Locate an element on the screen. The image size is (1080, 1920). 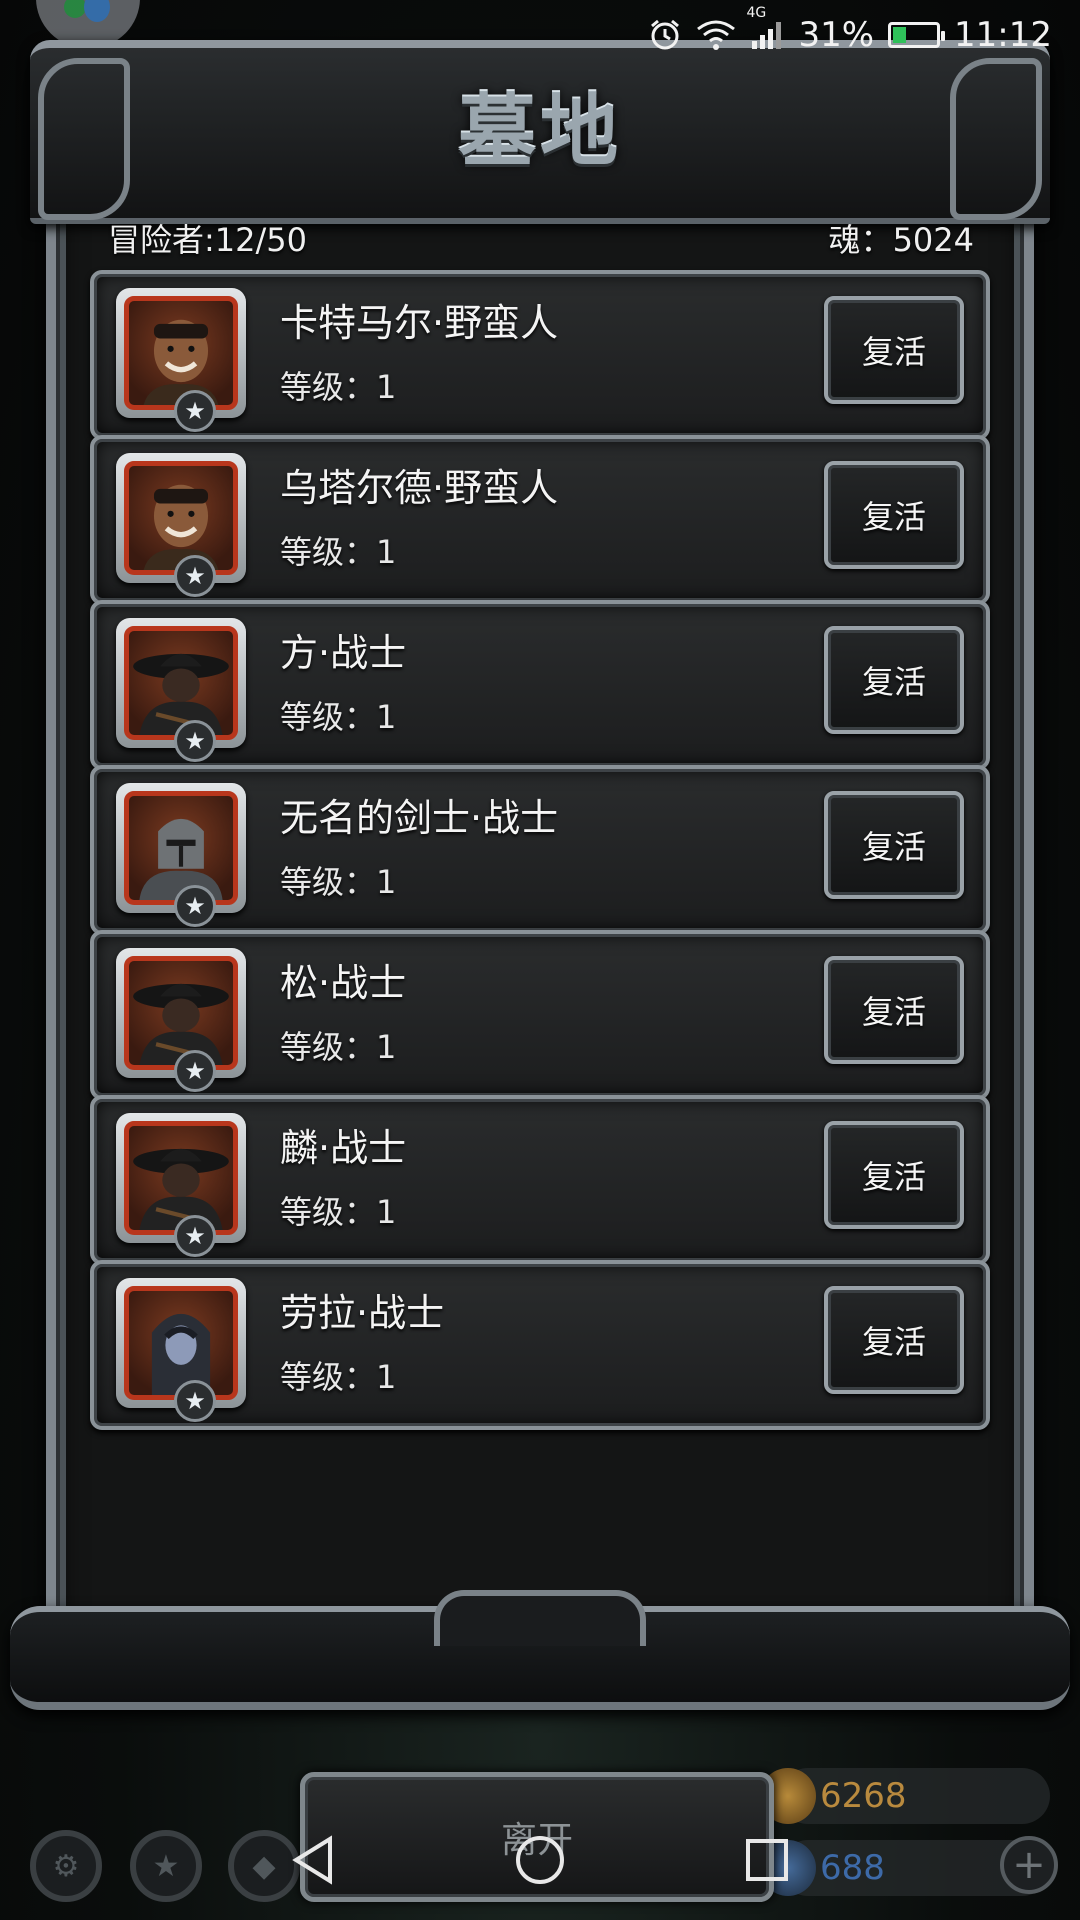
list-item: ★ 松·战士 等级：1 复活 is located at coordinates (540, 1015).